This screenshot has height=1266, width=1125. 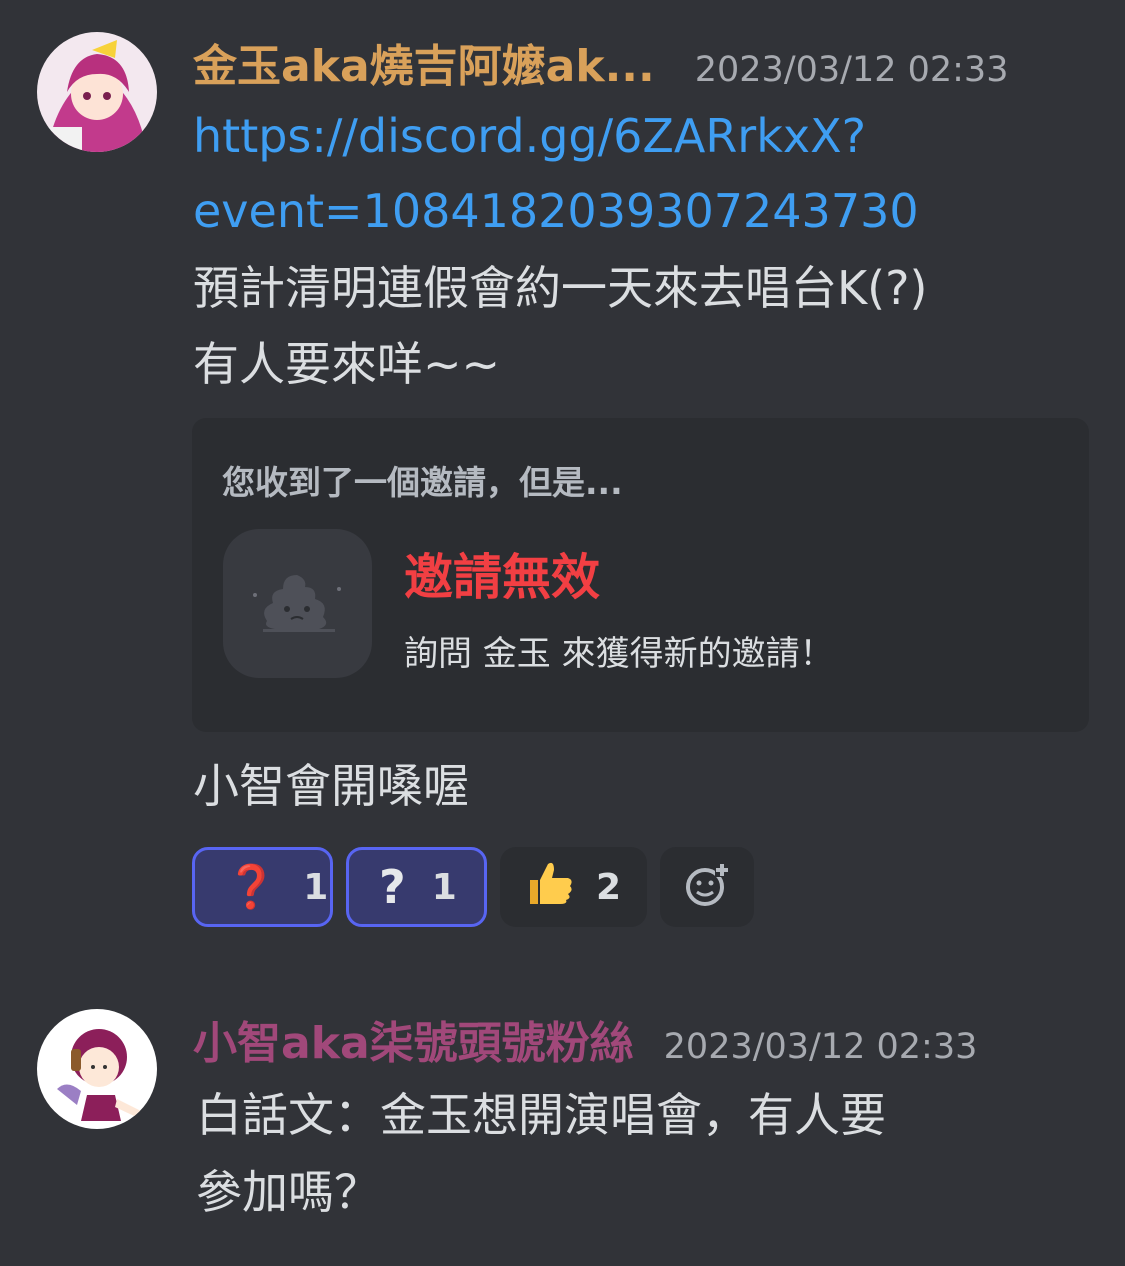 What do you see at coordinates (297, 603) in the screenshot?
I see `poop-icon` at bounding box center [297, 603].